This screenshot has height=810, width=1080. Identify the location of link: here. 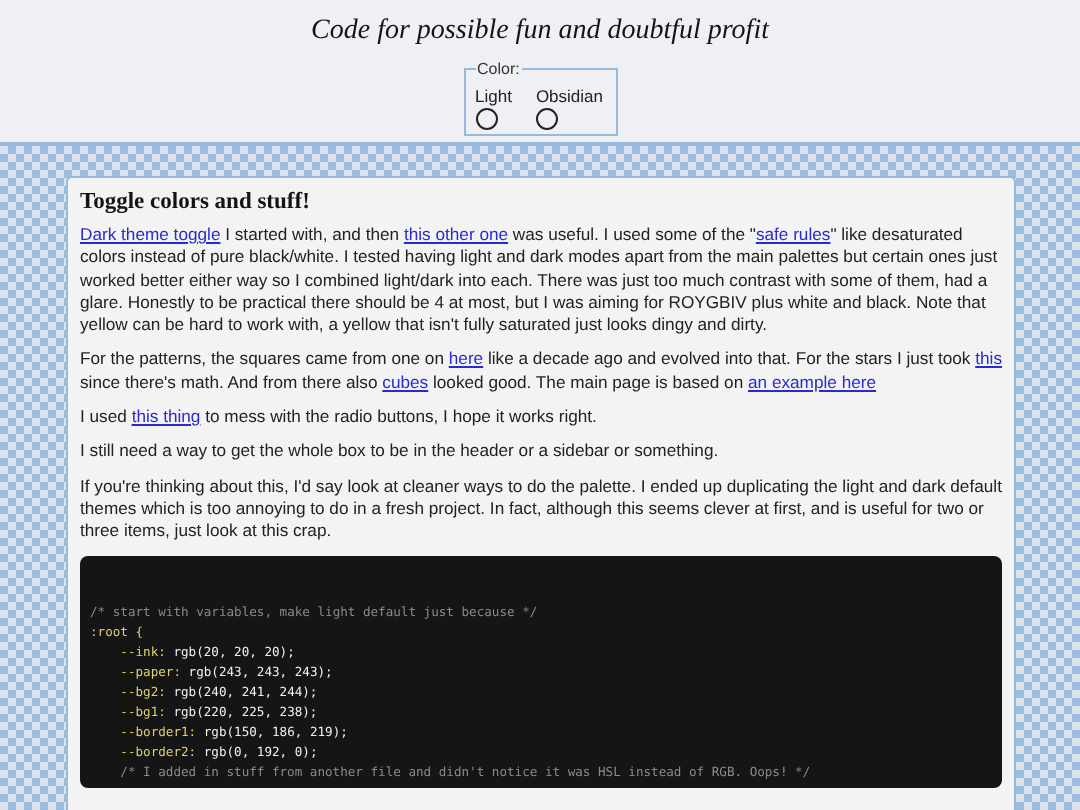
(466, 358).